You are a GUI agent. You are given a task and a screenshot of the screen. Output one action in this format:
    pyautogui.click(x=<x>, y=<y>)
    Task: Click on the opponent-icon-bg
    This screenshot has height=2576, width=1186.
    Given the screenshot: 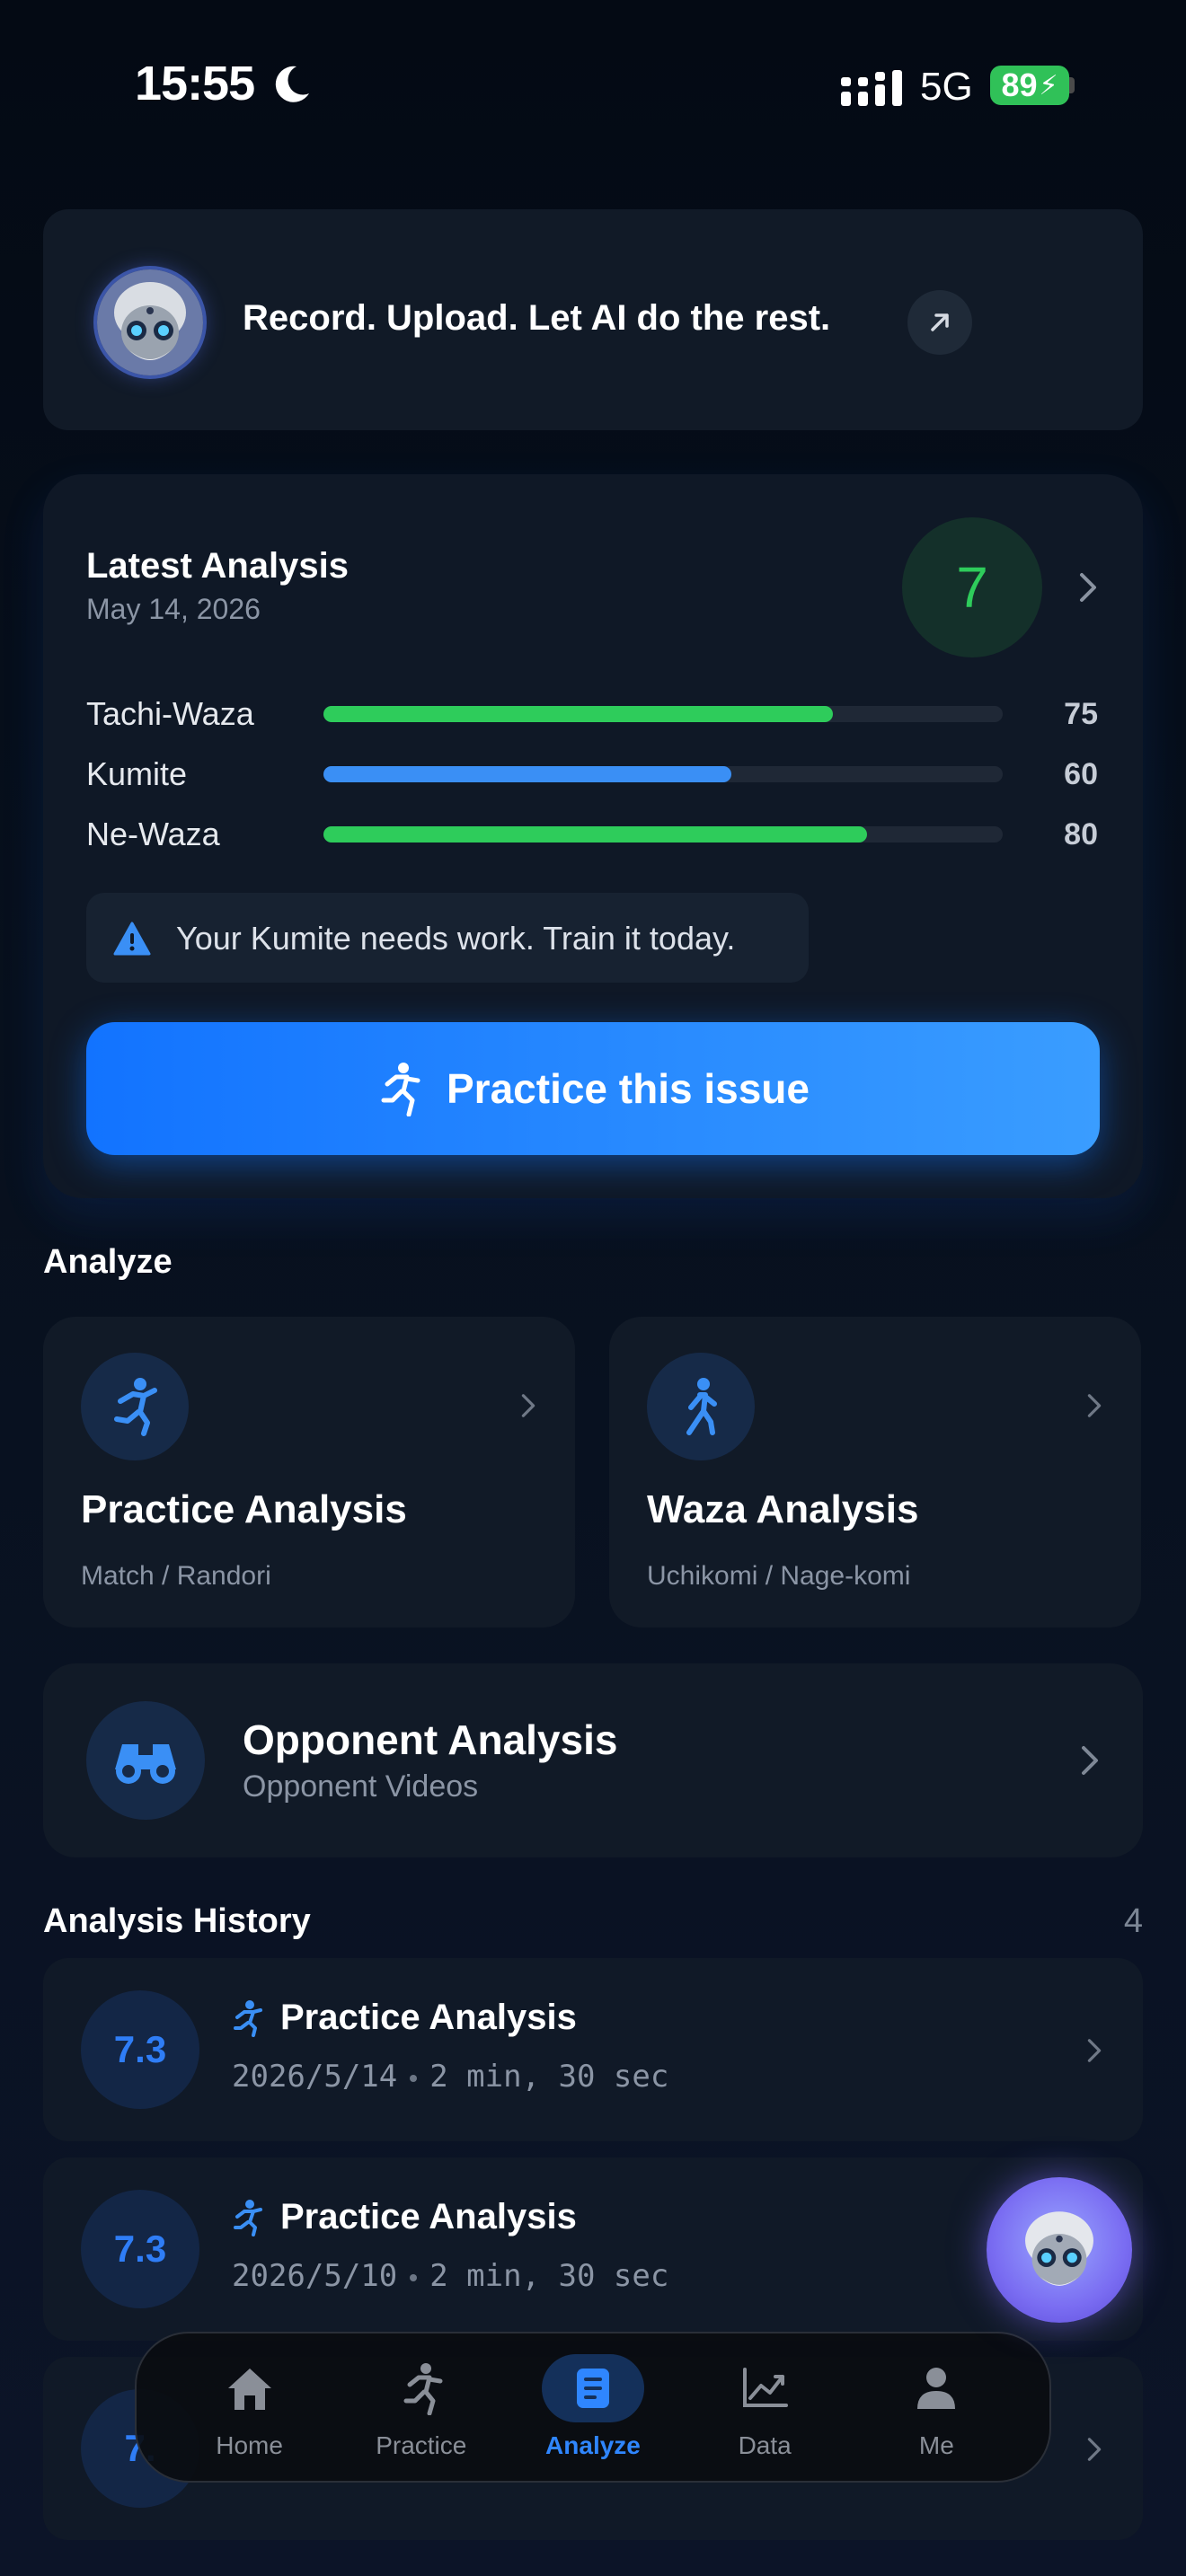 What is the action you would take?
    pyautogui.click(x=145, y=1760)
    